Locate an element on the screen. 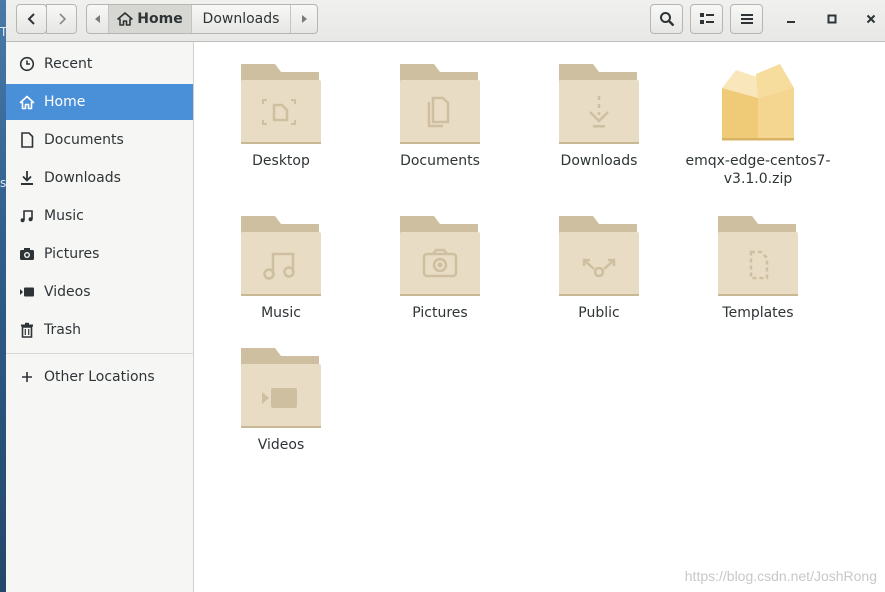  path-home-button: Home is located at coordinates (150, 19).